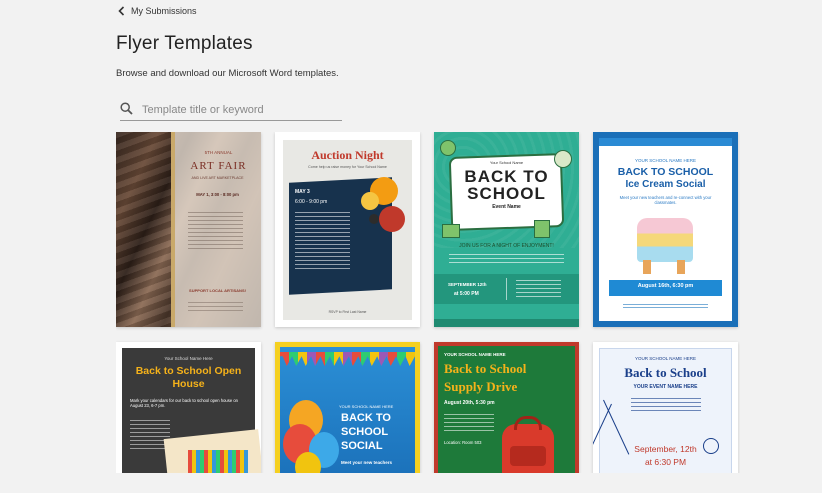 This screenshot has height=493, width=822. I want to click on back-link-label: My Submissions, so click(164, 11).